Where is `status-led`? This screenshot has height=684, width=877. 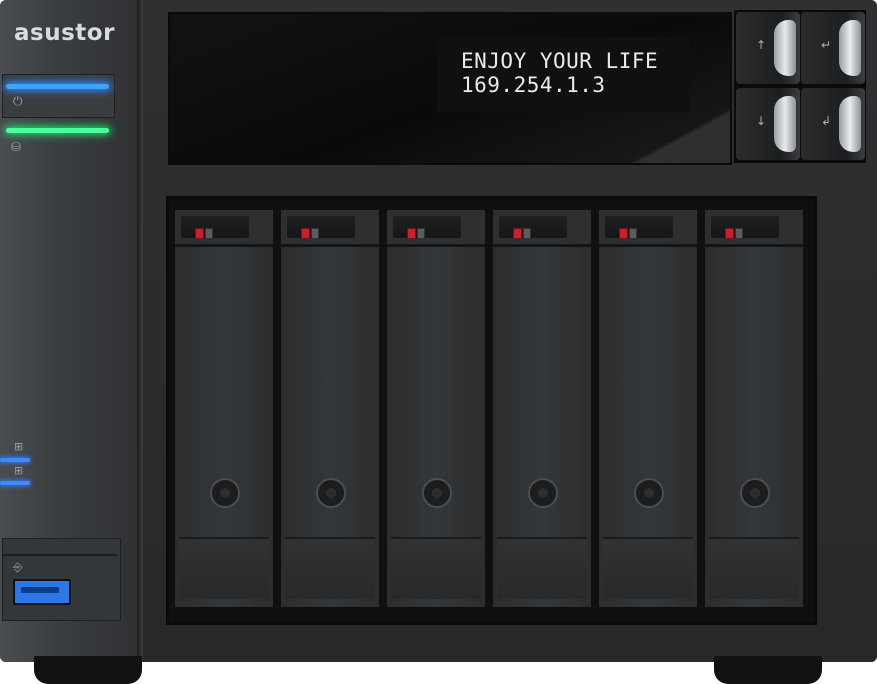
status-led is located at coordinates (57, 130).